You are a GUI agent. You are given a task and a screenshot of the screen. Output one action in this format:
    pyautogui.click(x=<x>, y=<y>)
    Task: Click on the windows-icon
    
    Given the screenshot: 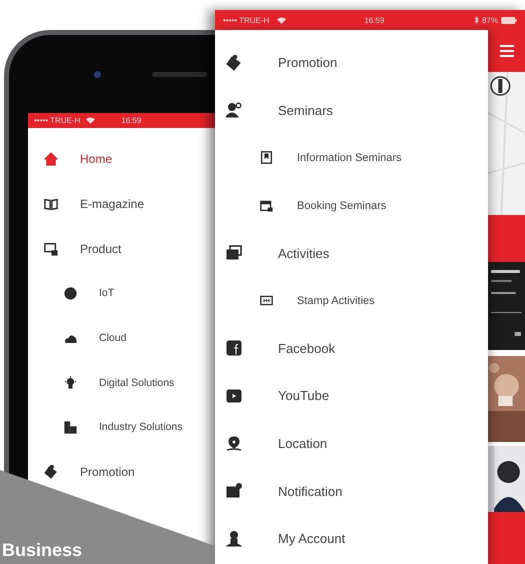 What is the action you would take?
    pyautogui.click(x=234, y=253)
    